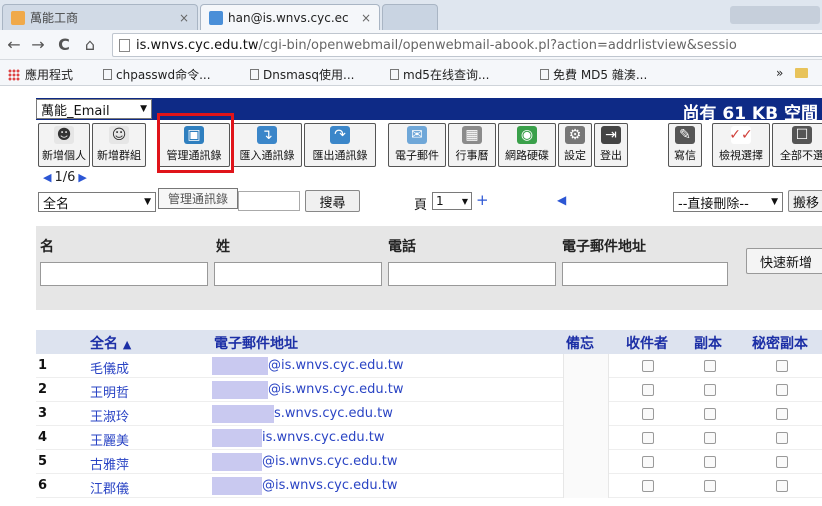 The width and height of the screenshot is (822, 506). Describe the element at coordinates (417, 145) in the screenshot. I see `email-button: ✉ 電子郵件` at that location.